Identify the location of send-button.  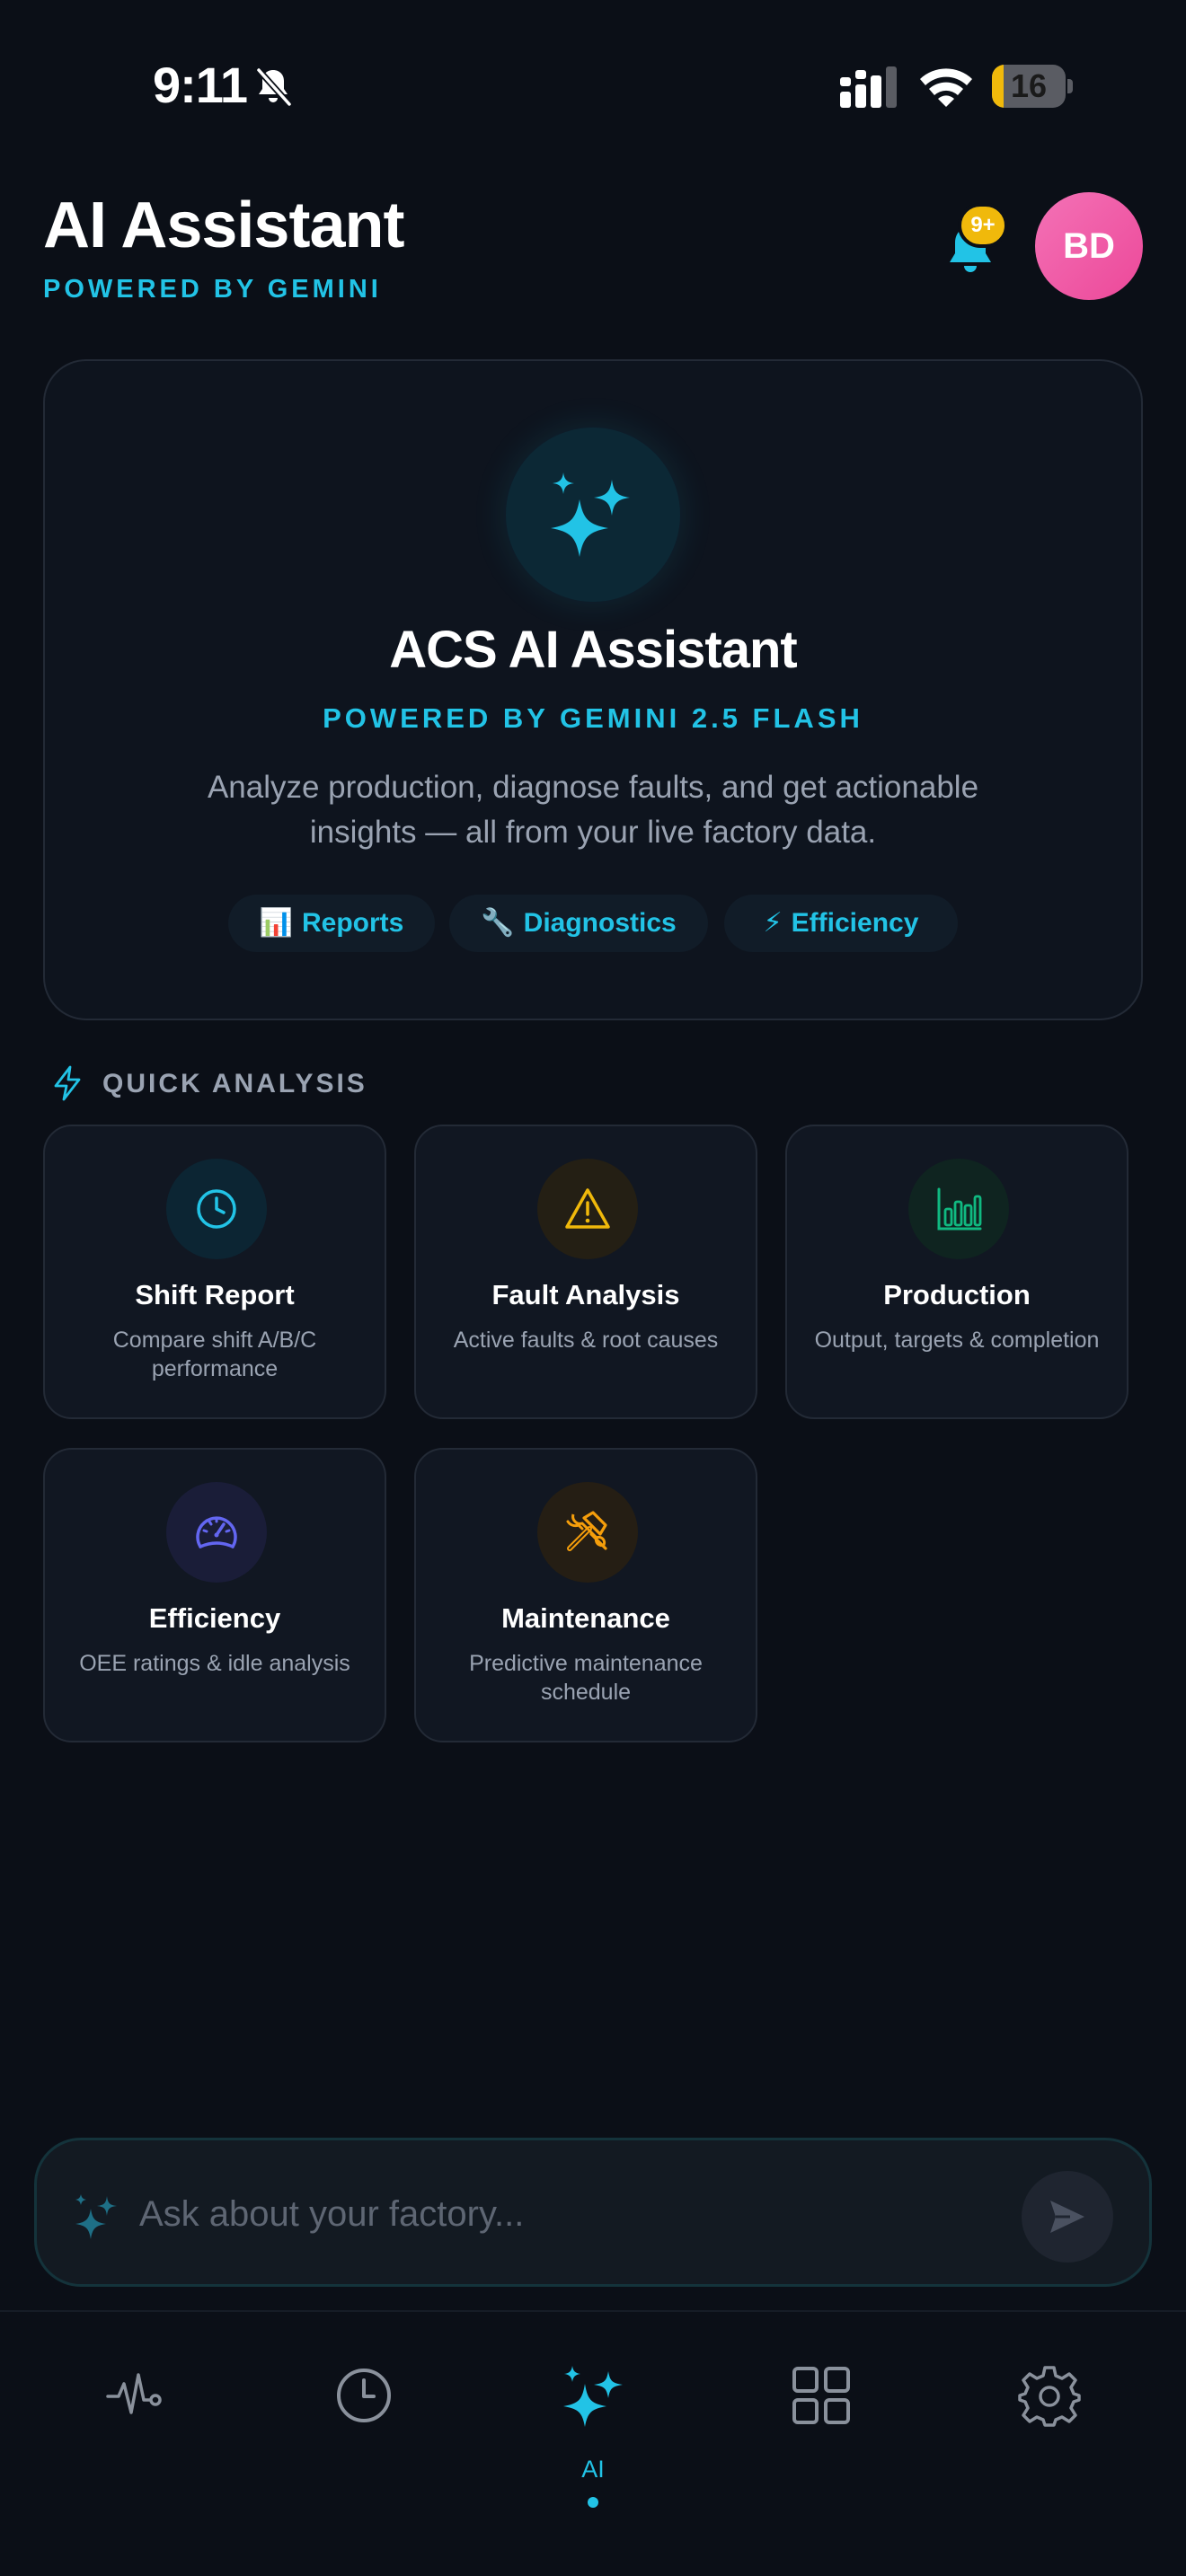
(1067, 2217).